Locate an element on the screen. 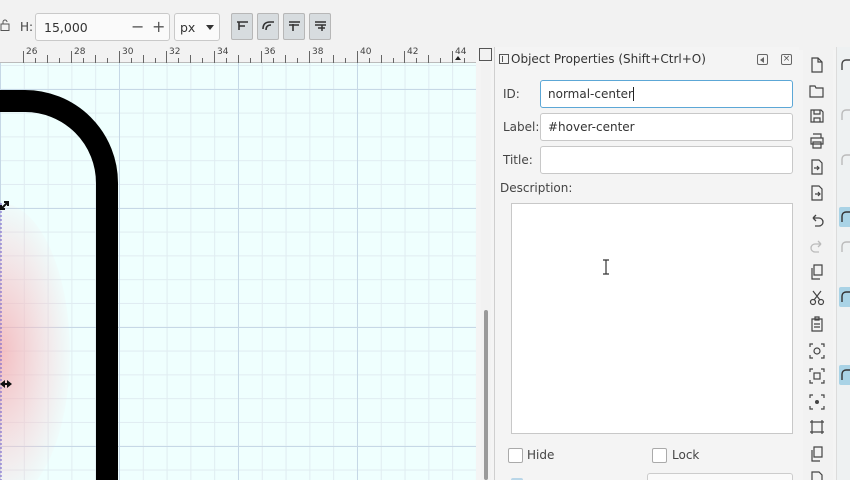  ruler-ticks is located at coordinates (244, 57).